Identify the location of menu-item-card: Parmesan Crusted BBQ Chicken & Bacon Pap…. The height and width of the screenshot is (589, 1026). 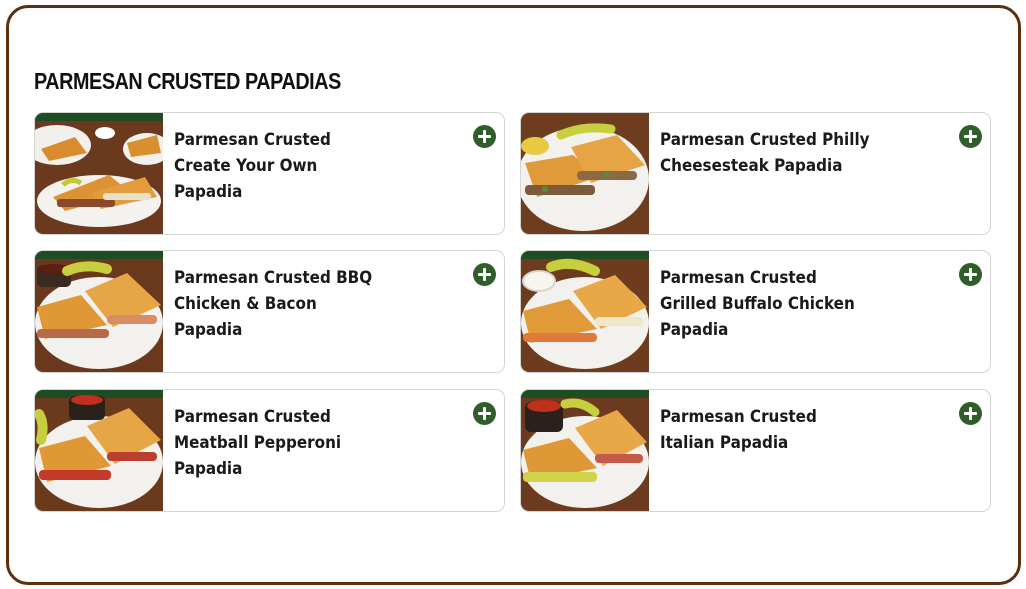
(269, 311).